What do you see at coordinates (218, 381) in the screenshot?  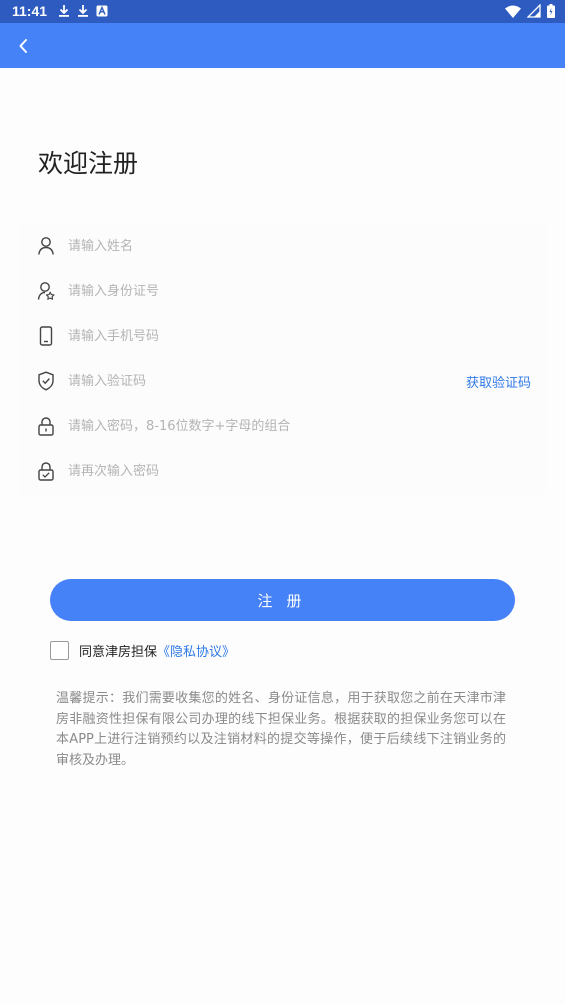 I see `verify-code-input` at bounding box center [218, 381].